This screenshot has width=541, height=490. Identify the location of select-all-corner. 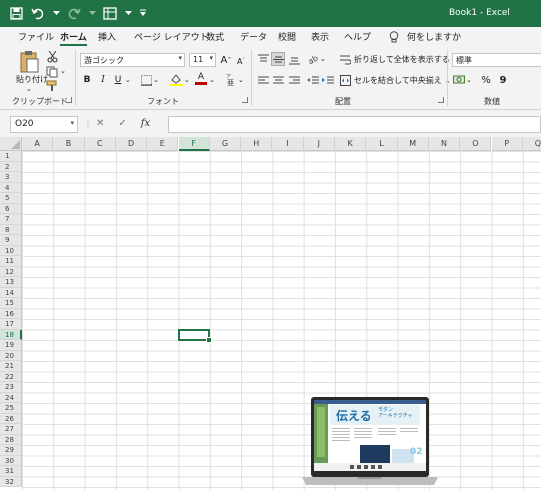
(11, 144).